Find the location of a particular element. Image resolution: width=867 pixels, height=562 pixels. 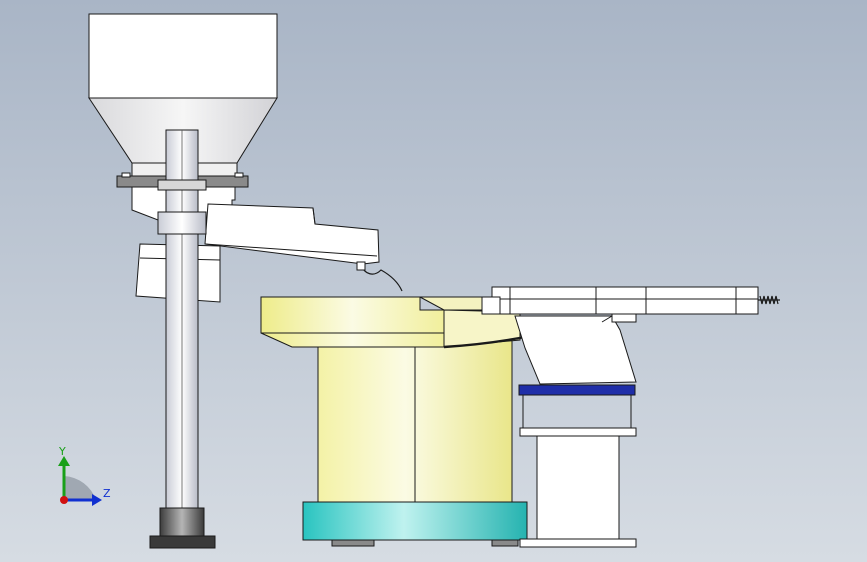

sensor-head is located at coordinates (361, 266).